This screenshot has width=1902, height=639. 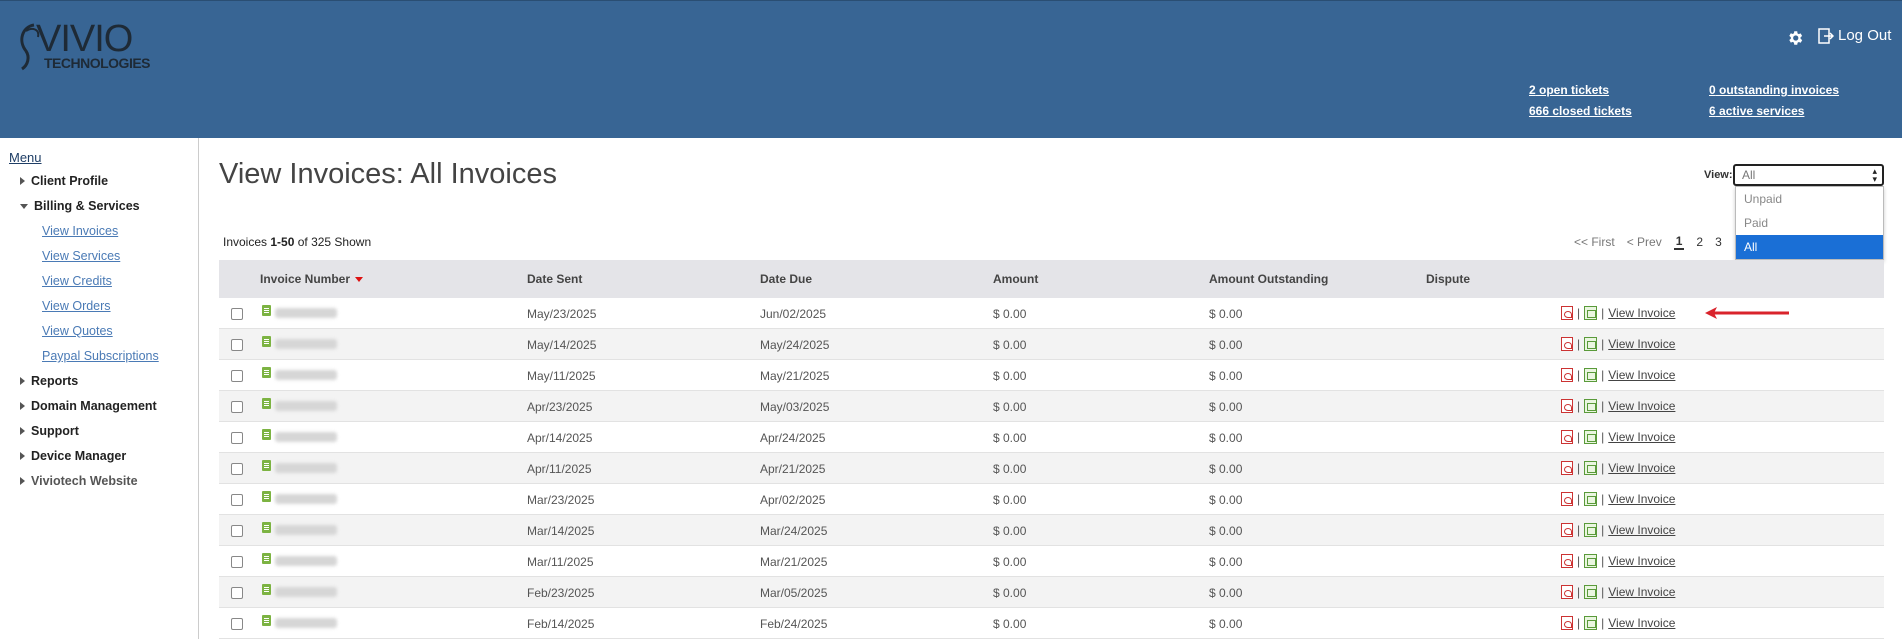 What do you see at coordinates (786, 279) in the screenshot?
I see `col-date-due: Date Due` at bounding box center [786, 279].